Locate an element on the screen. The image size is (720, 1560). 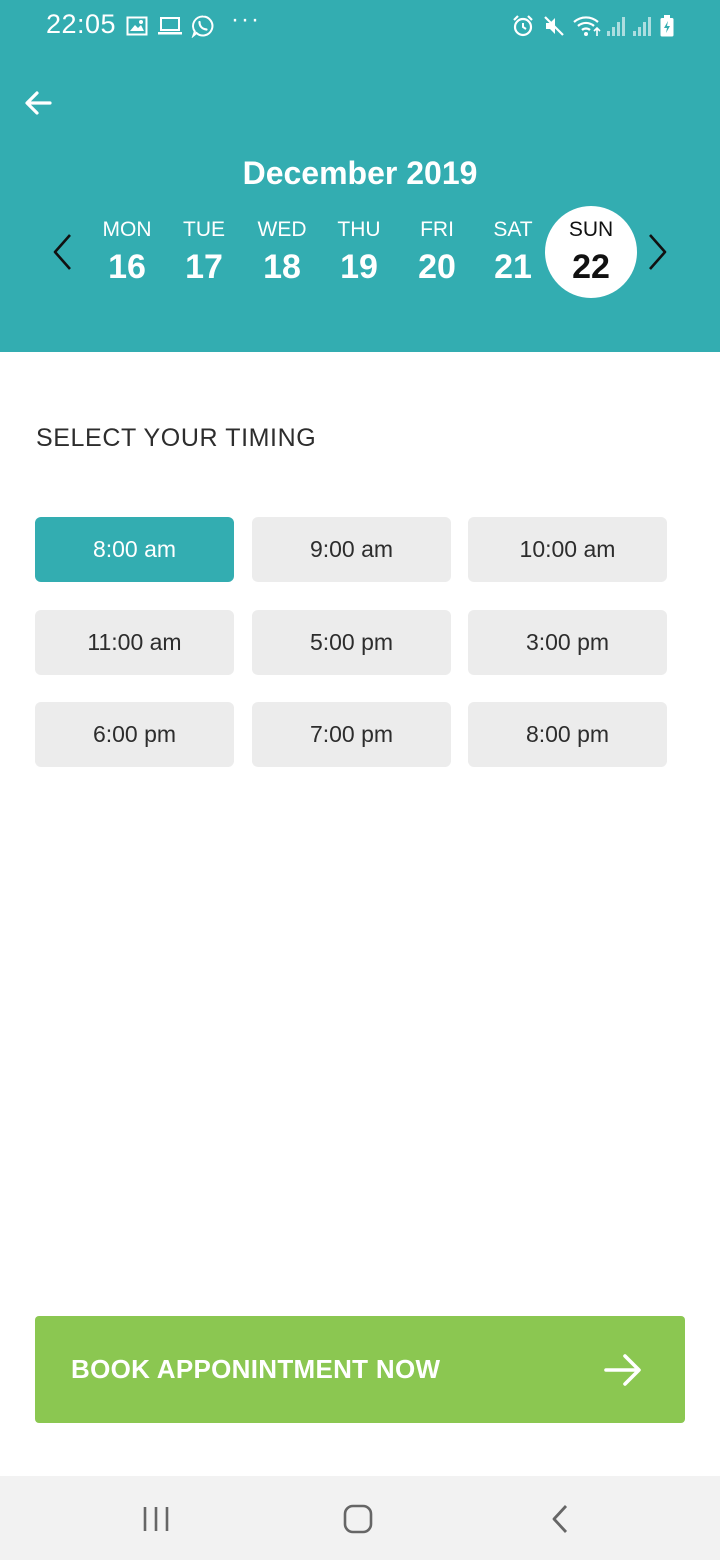
month-title: December 2019 is located at coordinates (360, 173).